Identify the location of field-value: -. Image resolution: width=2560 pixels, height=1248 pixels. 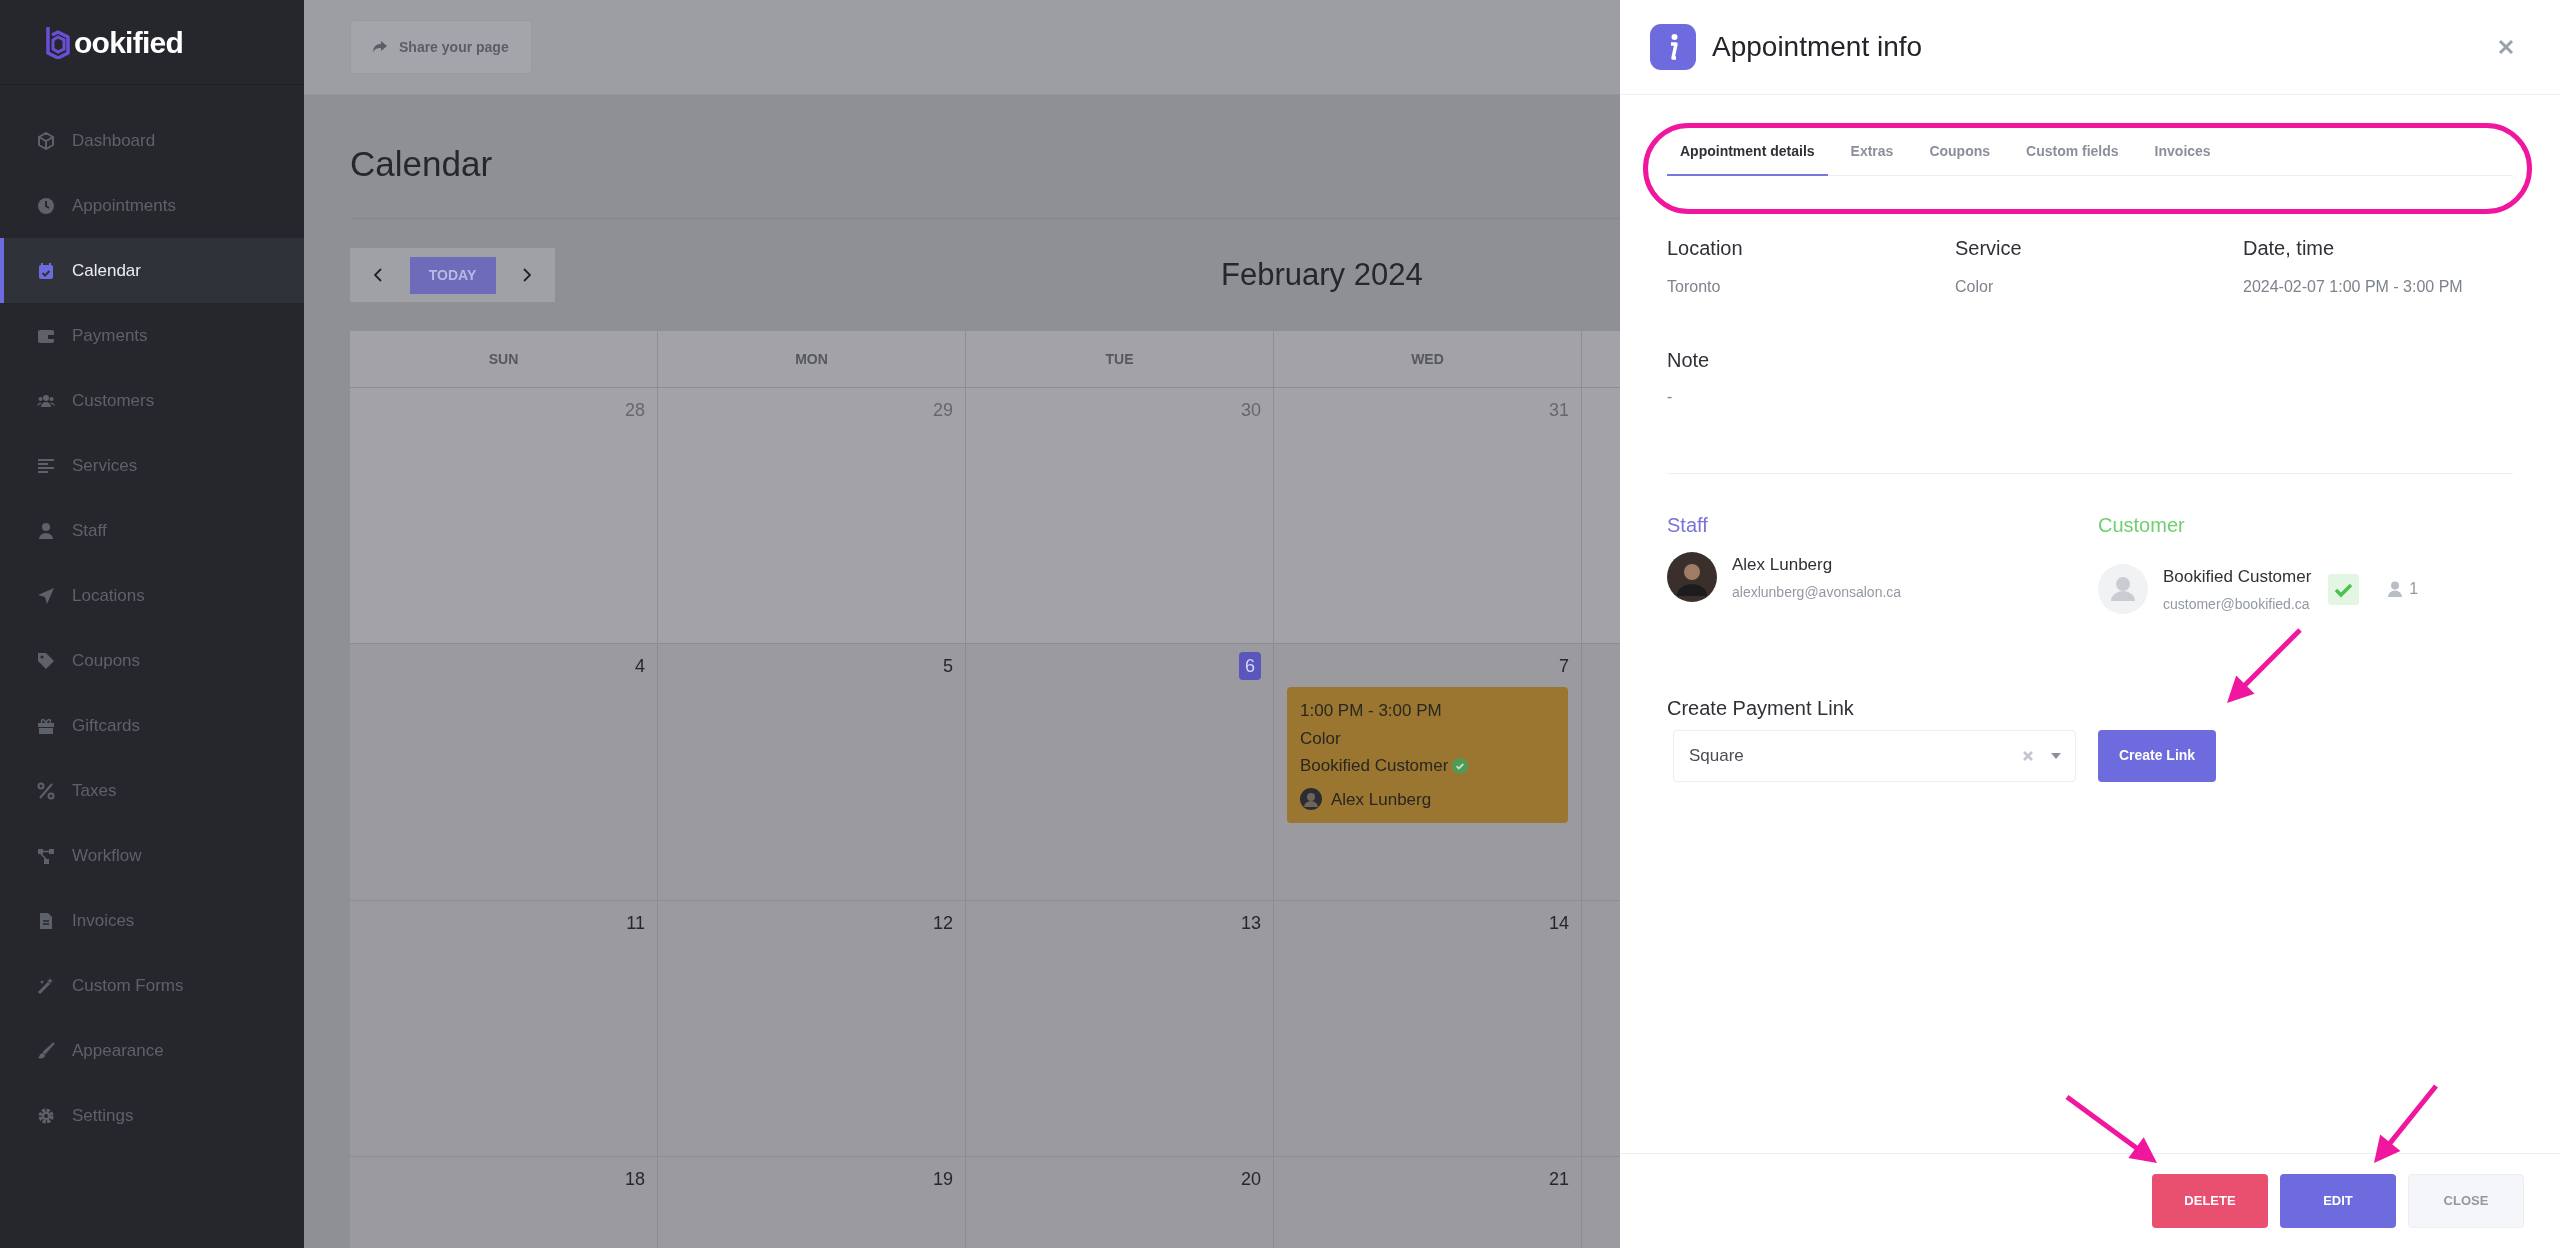
(1670, 397).